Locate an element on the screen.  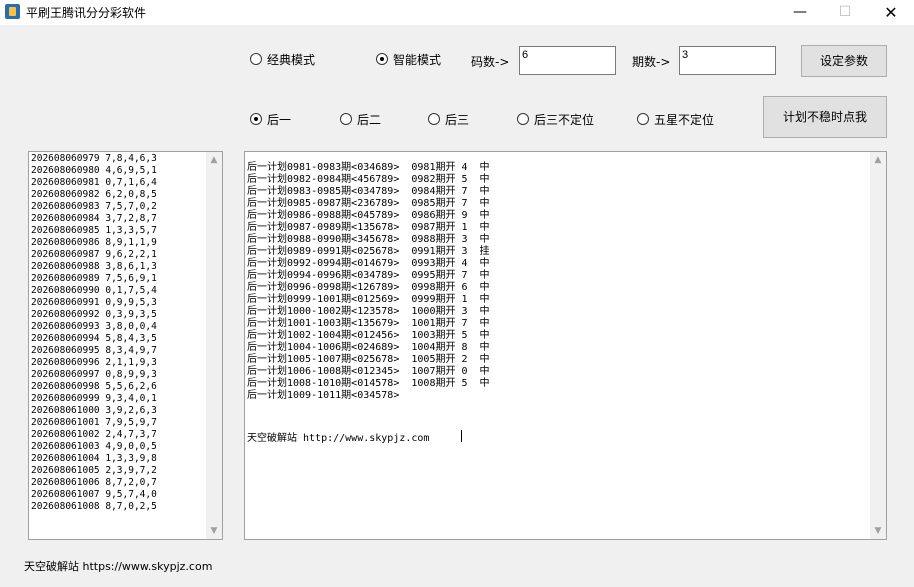
list-item: 202608060979 7,8,4,6,3 is located at coordinates (94, 158).